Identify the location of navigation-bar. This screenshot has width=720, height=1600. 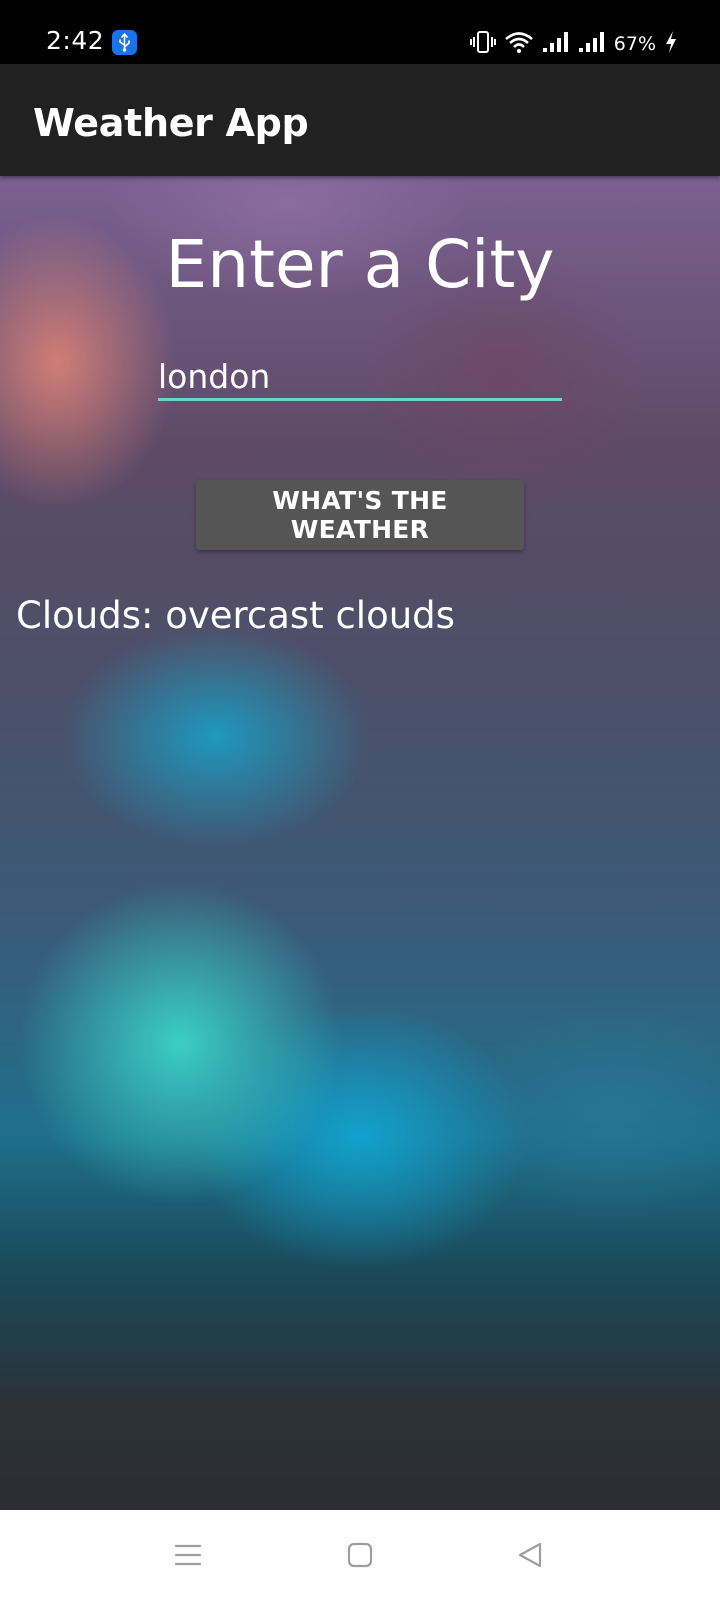
(360, 1555).